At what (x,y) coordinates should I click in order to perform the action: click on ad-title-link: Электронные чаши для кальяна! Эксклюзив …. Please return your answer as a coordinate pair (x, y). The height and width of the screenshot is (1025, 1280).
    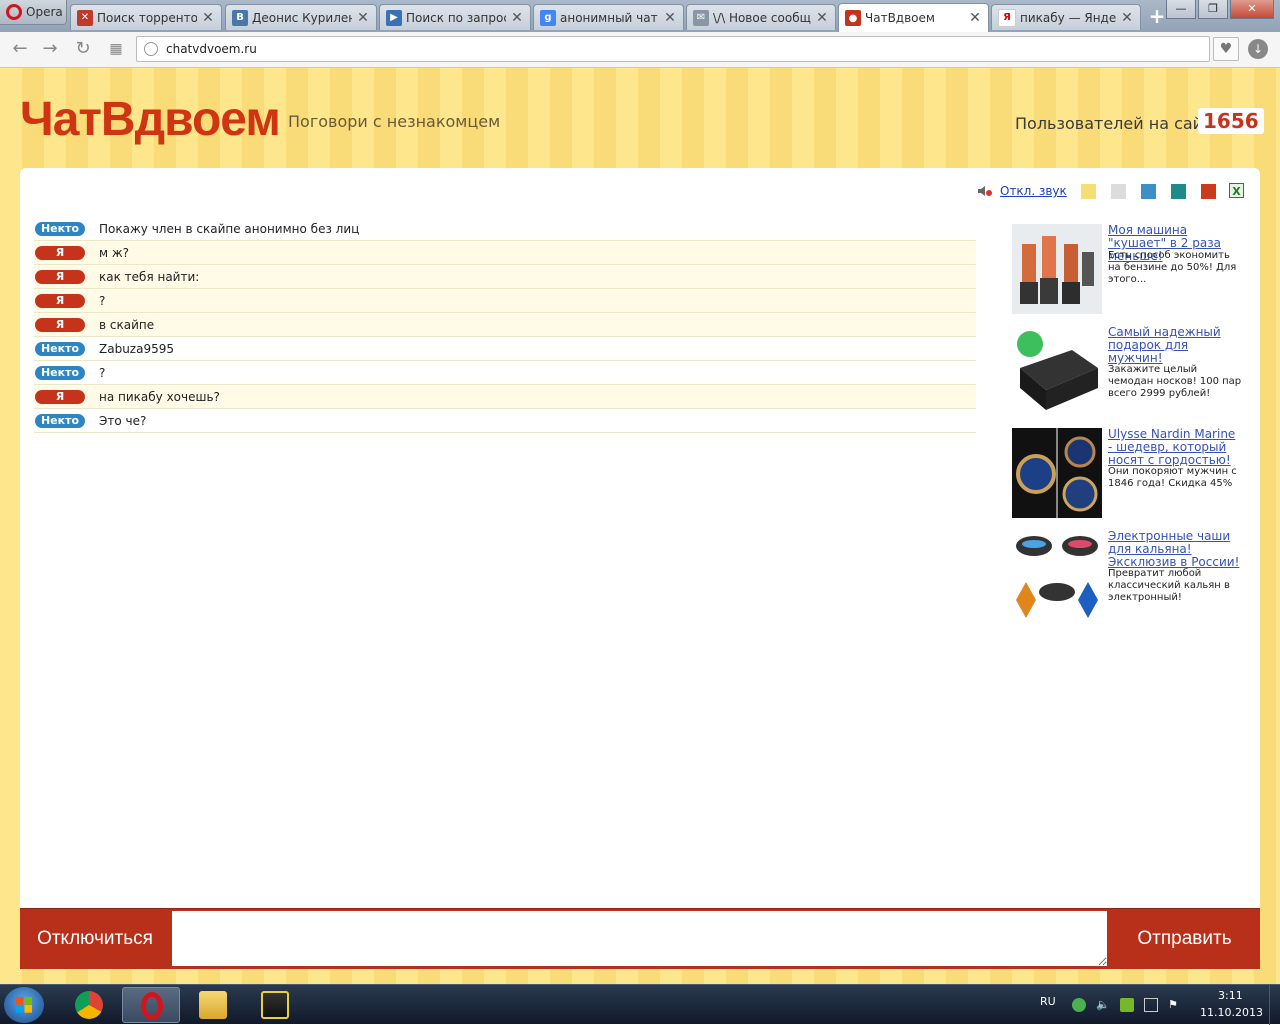
    Looking at the image, I should click on (1175, 549).